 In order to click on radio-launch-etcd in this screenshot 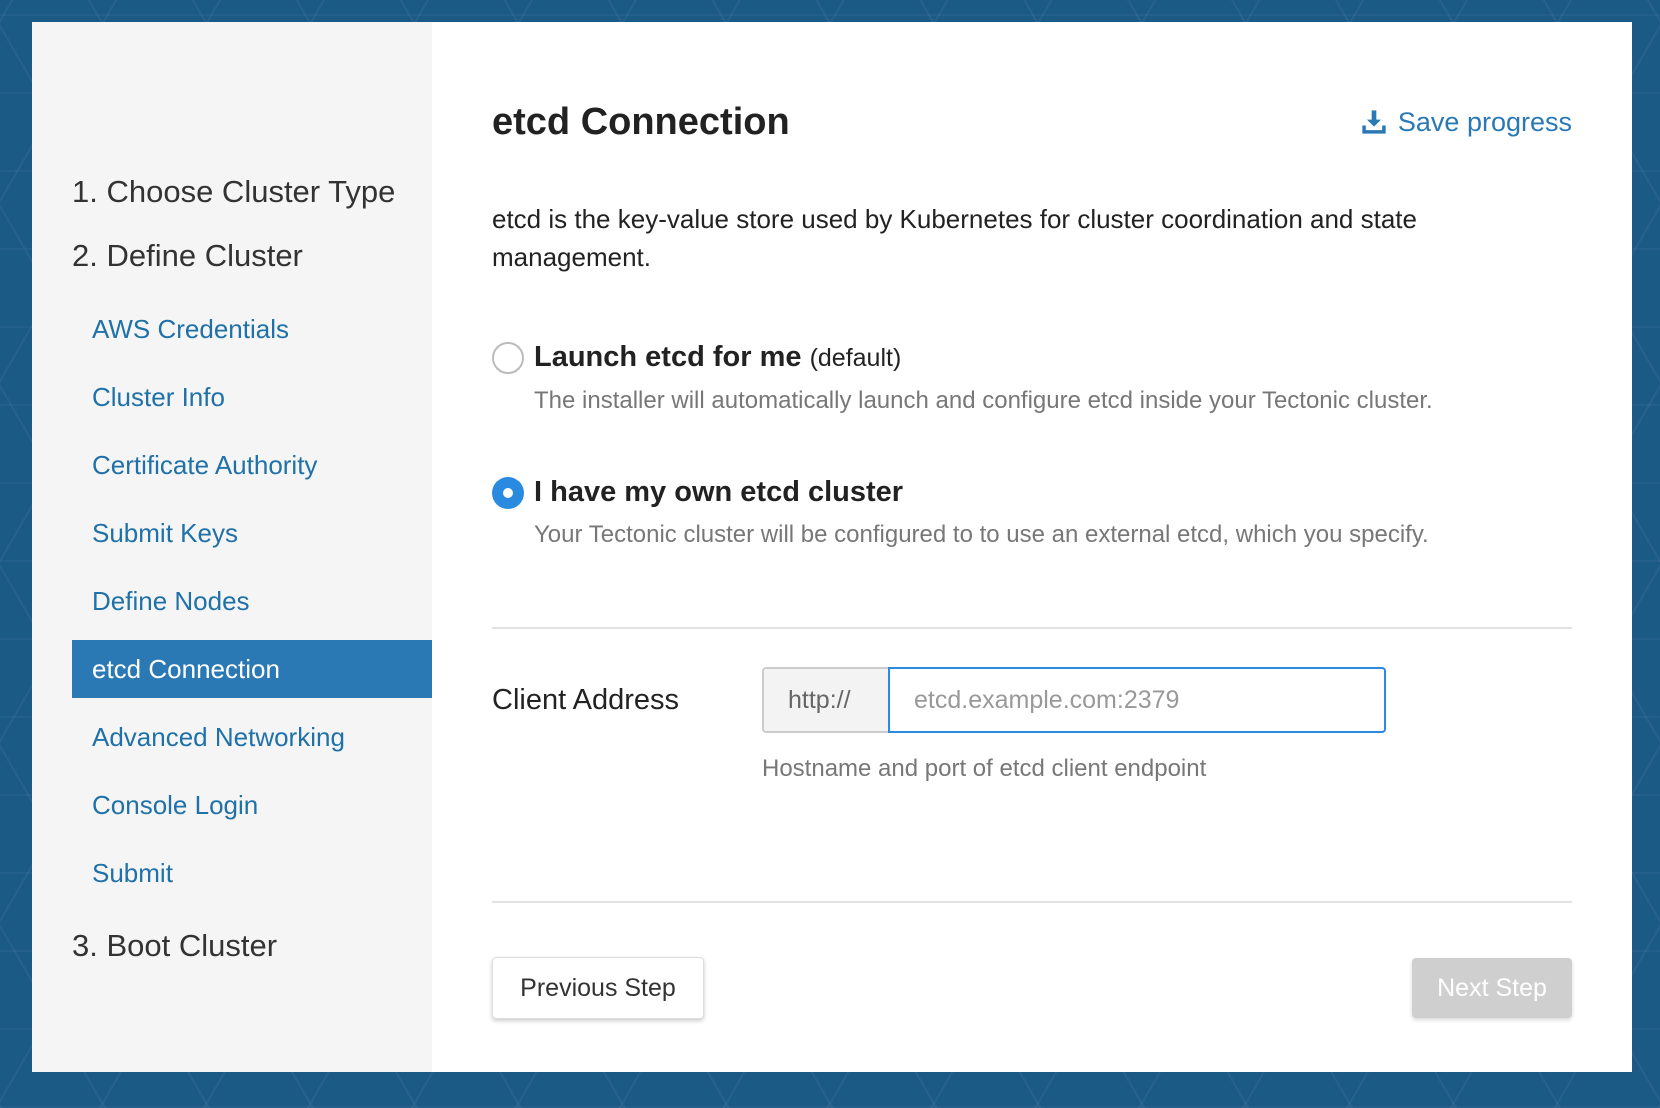, I will do `click(508, 358)`.